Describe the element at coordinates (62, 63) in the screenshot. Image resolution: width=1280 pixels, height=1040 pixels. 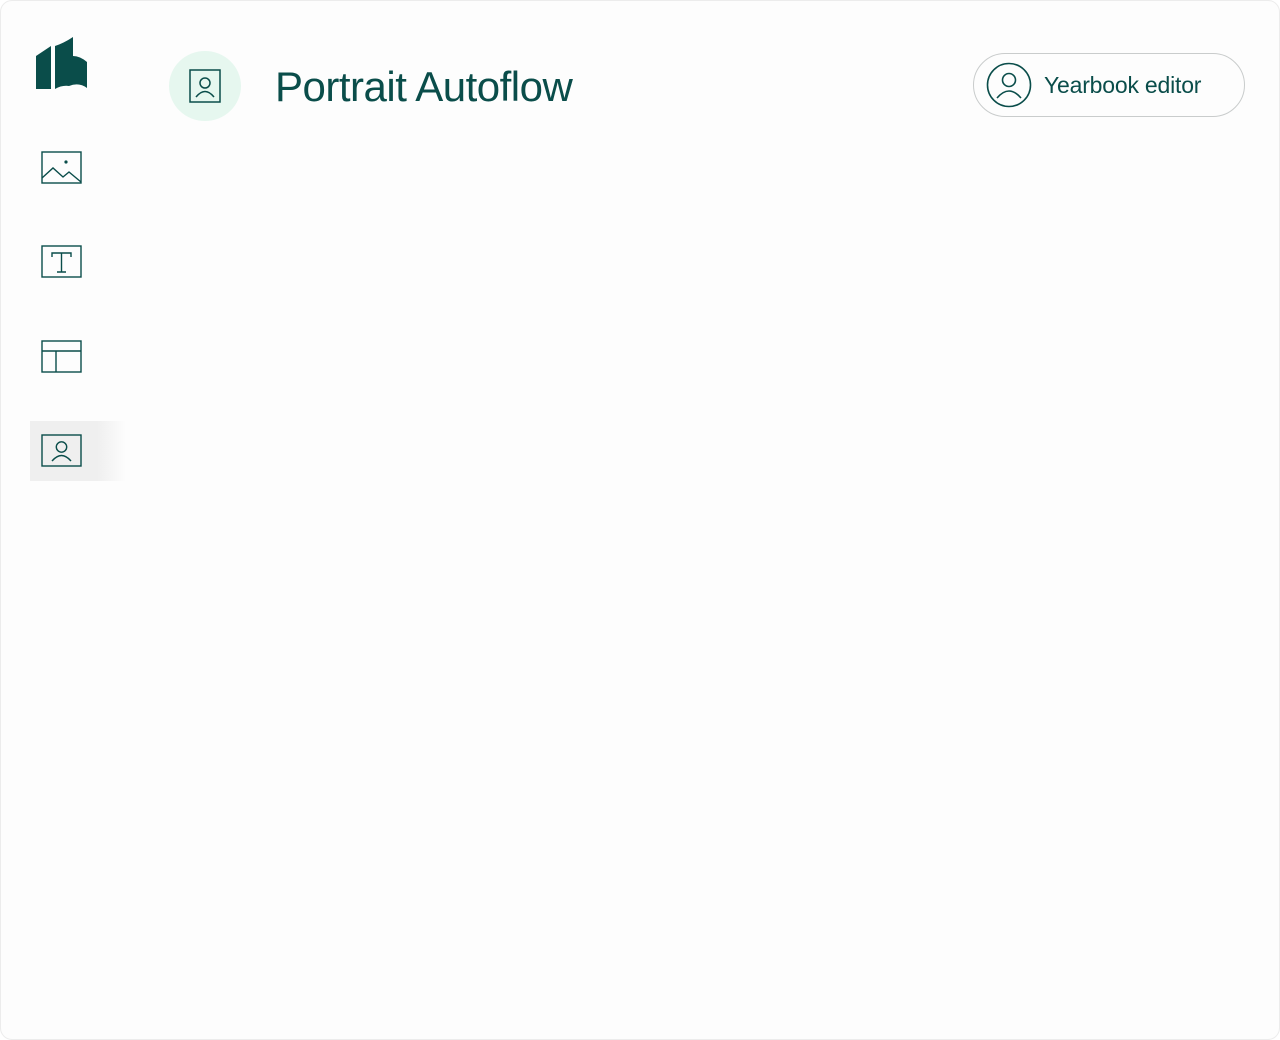
I see `brand-logo-icon` at that location.